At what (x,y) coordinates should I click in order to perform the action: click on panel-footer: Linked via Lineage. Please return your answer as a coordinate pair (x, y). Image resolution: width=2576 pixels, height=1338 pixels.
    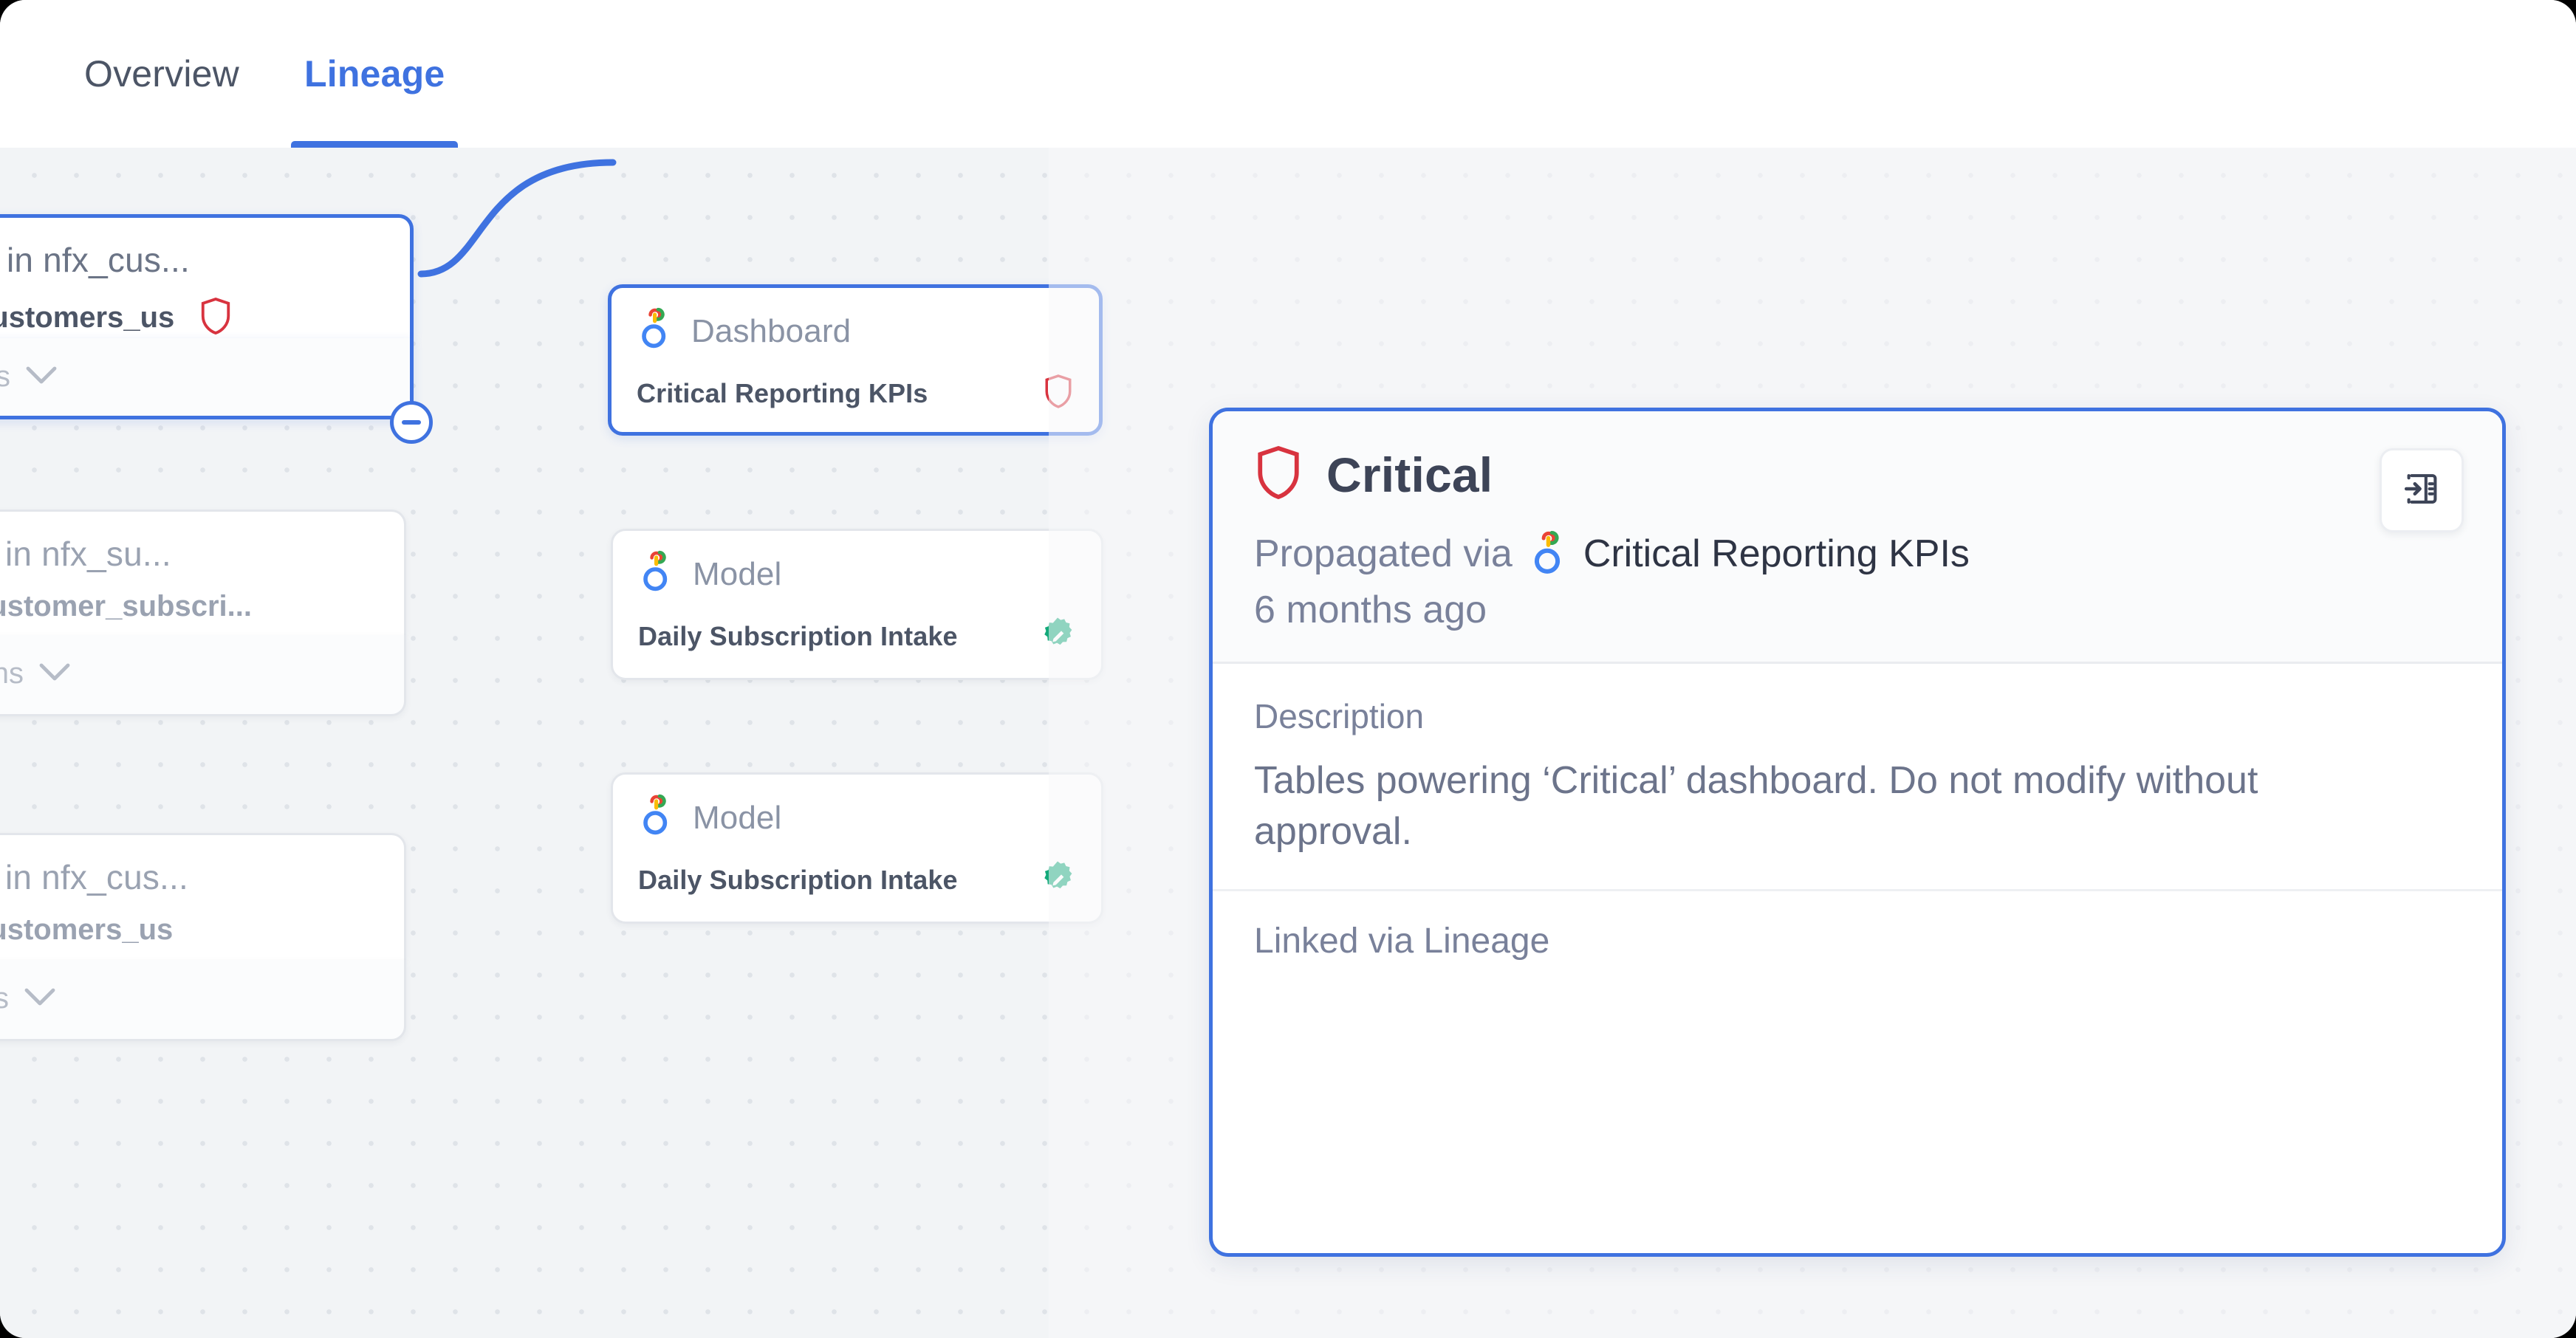
    Looking at the image, I should click on (1857, 941).